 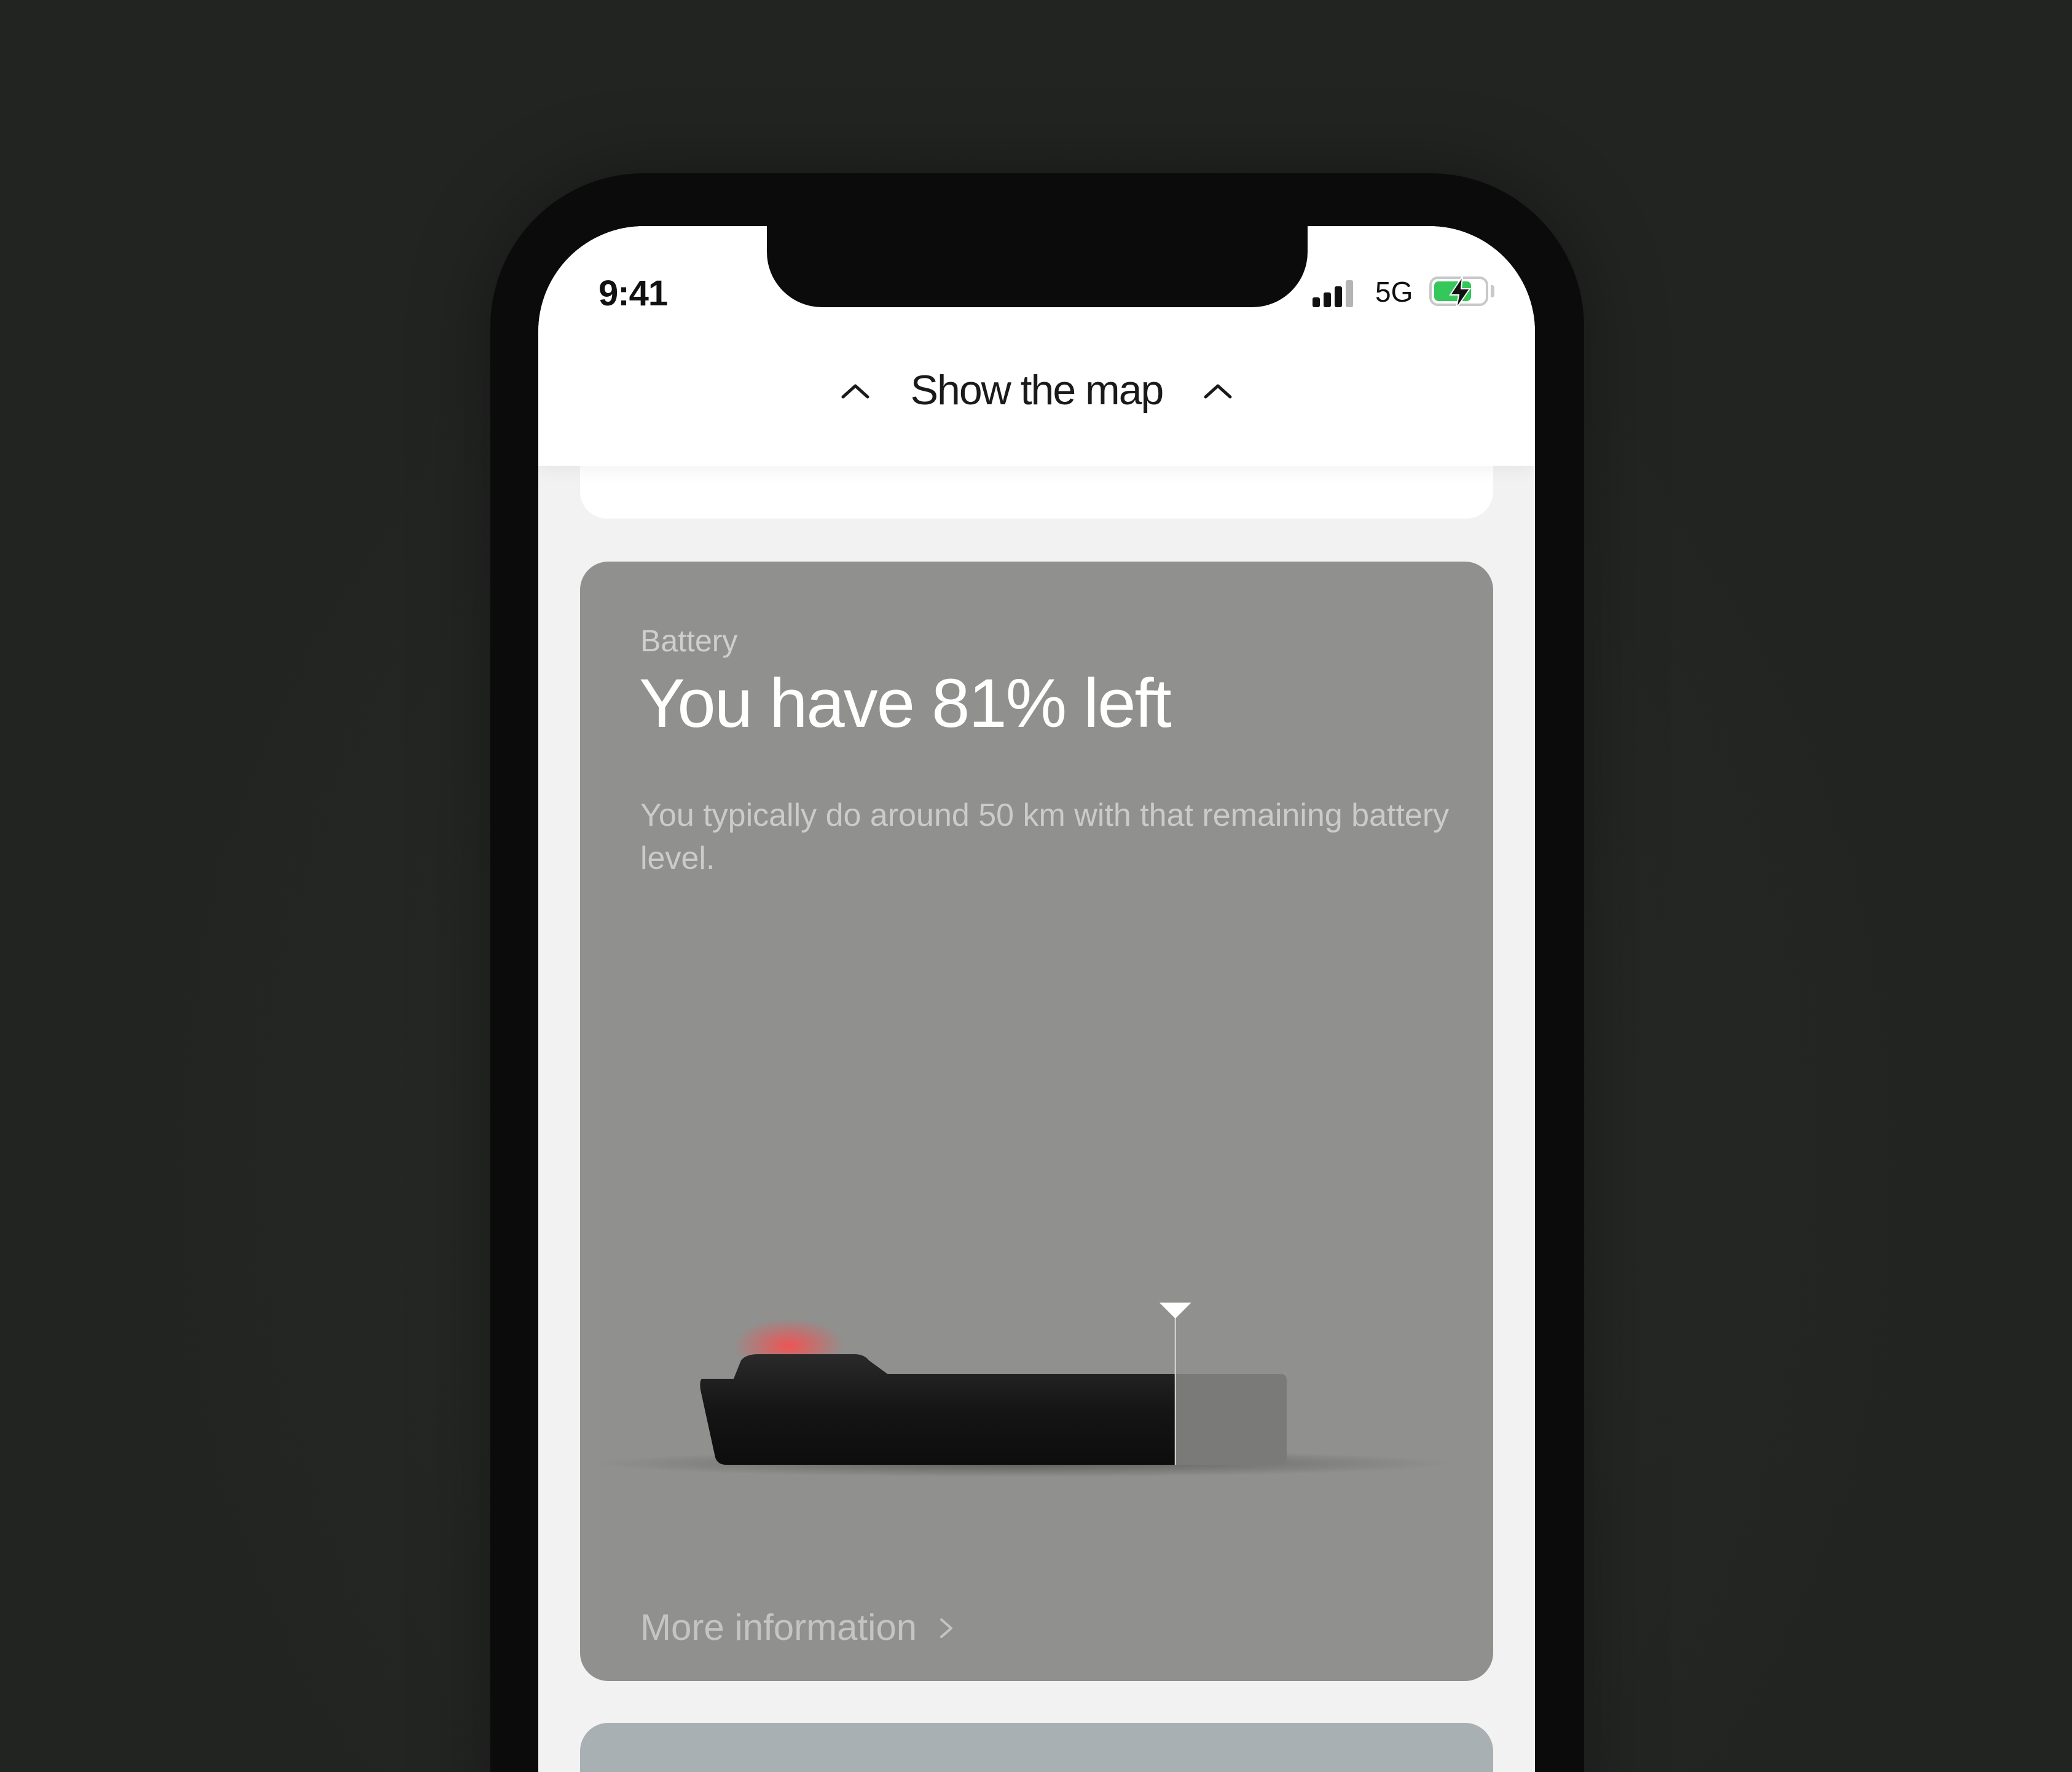 I want to click on show-map-button: Show the map, so click(x=1036, y=390).